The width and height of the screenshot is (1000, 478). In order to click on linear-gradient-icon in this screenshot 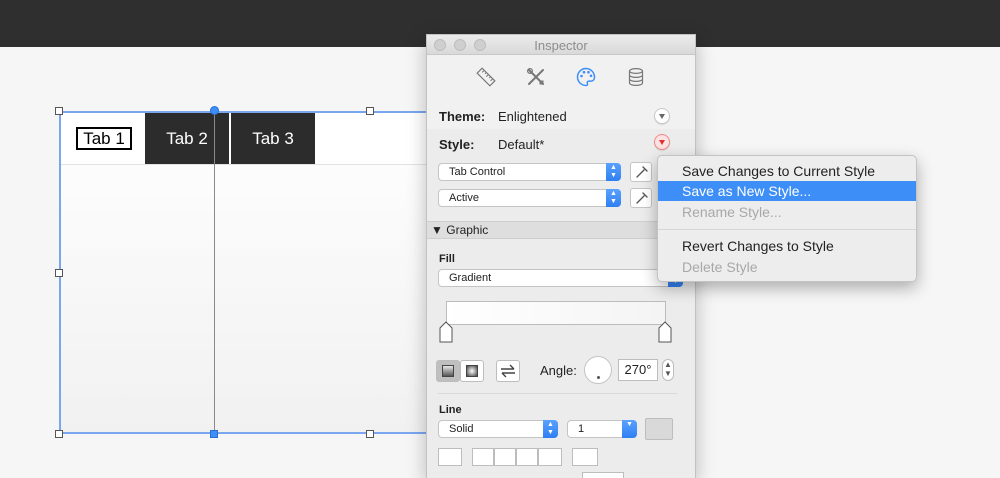, I will do `click(448, 371)`.